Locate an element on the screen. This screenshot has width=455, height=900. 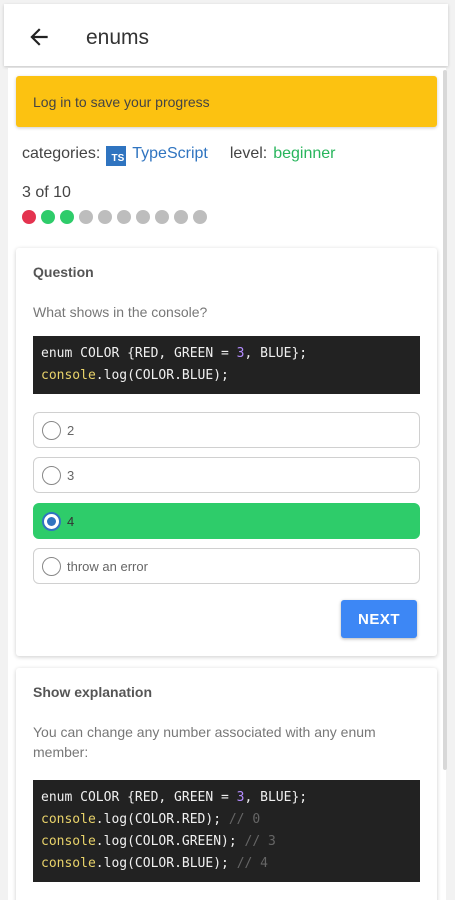
progress-counter: 3 of 10 is located at coordinates (46, 192).